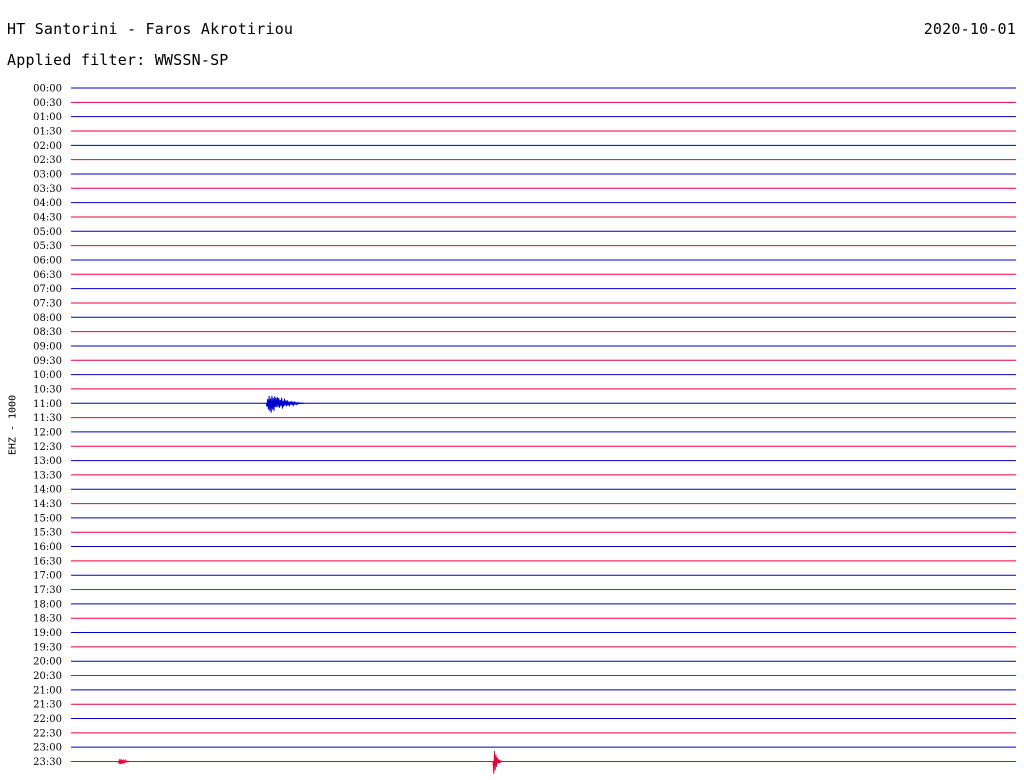 Image resolution: width=1024 pixels, height=780 pixels. I want to click on tick-label: 01:30, so click(47, 131).